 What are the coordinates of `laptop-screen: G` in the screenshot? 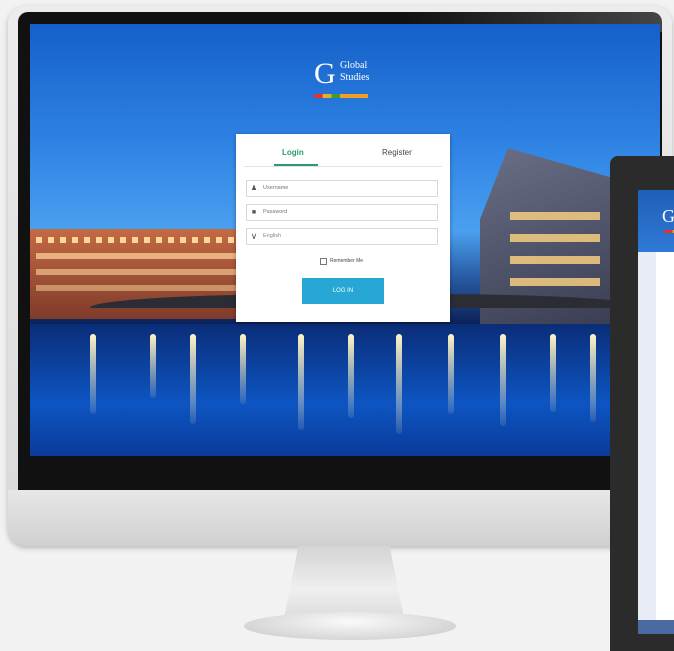 It's located at (656, 412).